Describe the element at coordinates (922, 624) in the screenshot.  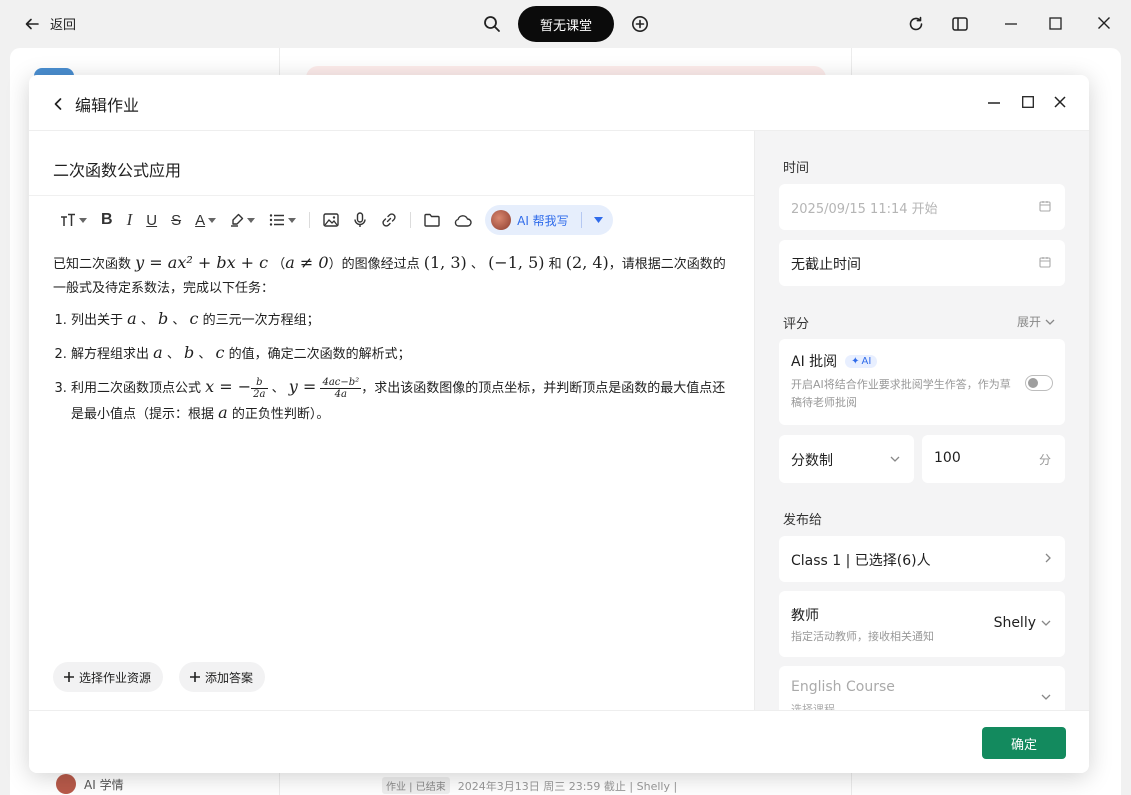
I see `teacher-select: 教师 指定活动教师，接收相关通知 Shelly` at that location.